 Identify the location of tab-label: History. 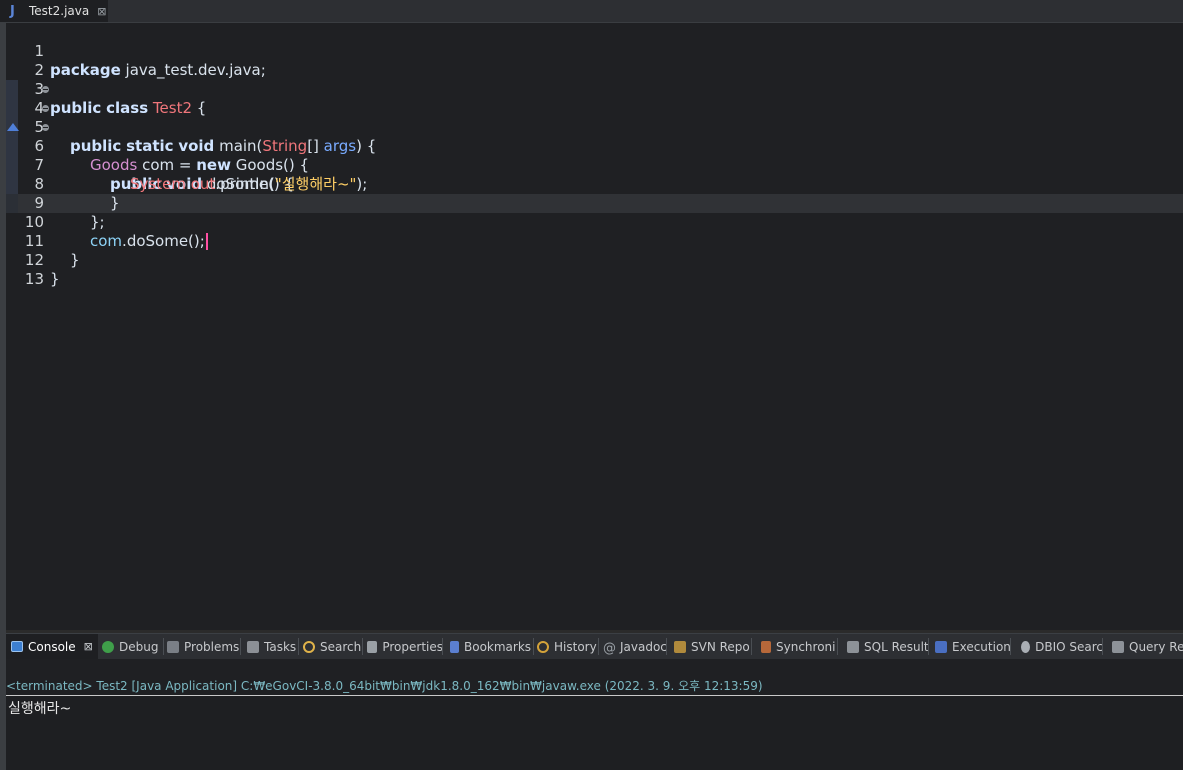
(575, 646).